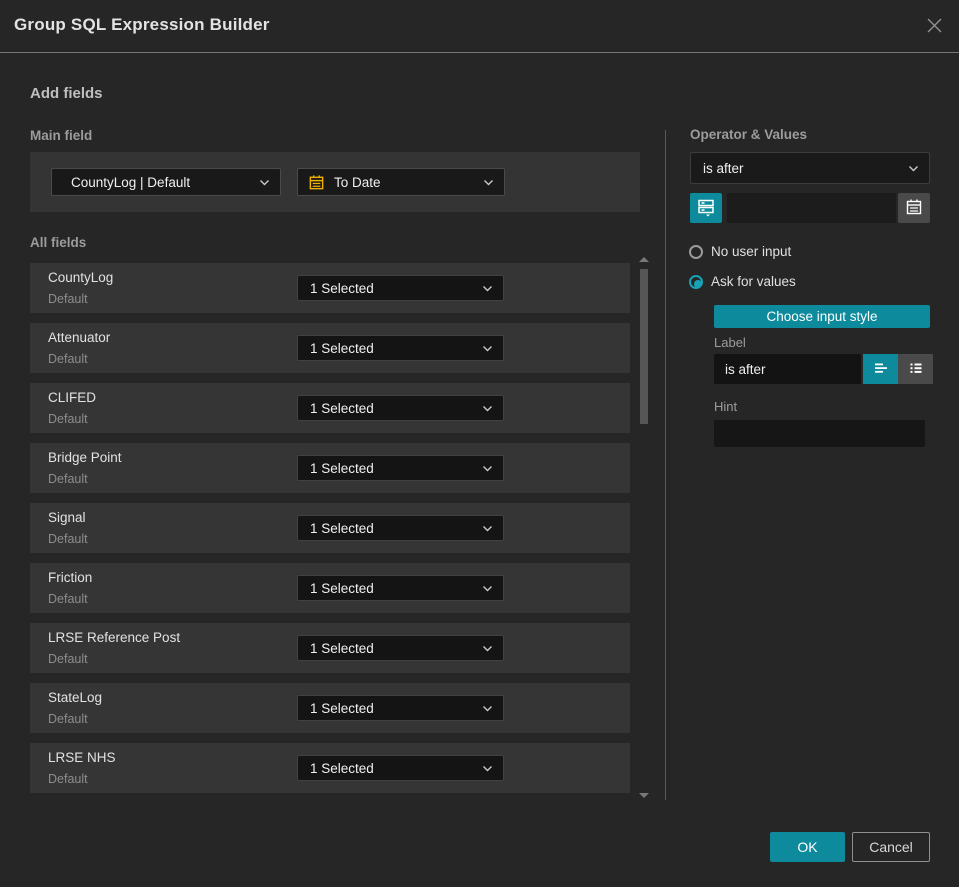  Describe the element at coordinates (891, 847) in the screenshot. I see `cancel-button: Cancel` at that location.